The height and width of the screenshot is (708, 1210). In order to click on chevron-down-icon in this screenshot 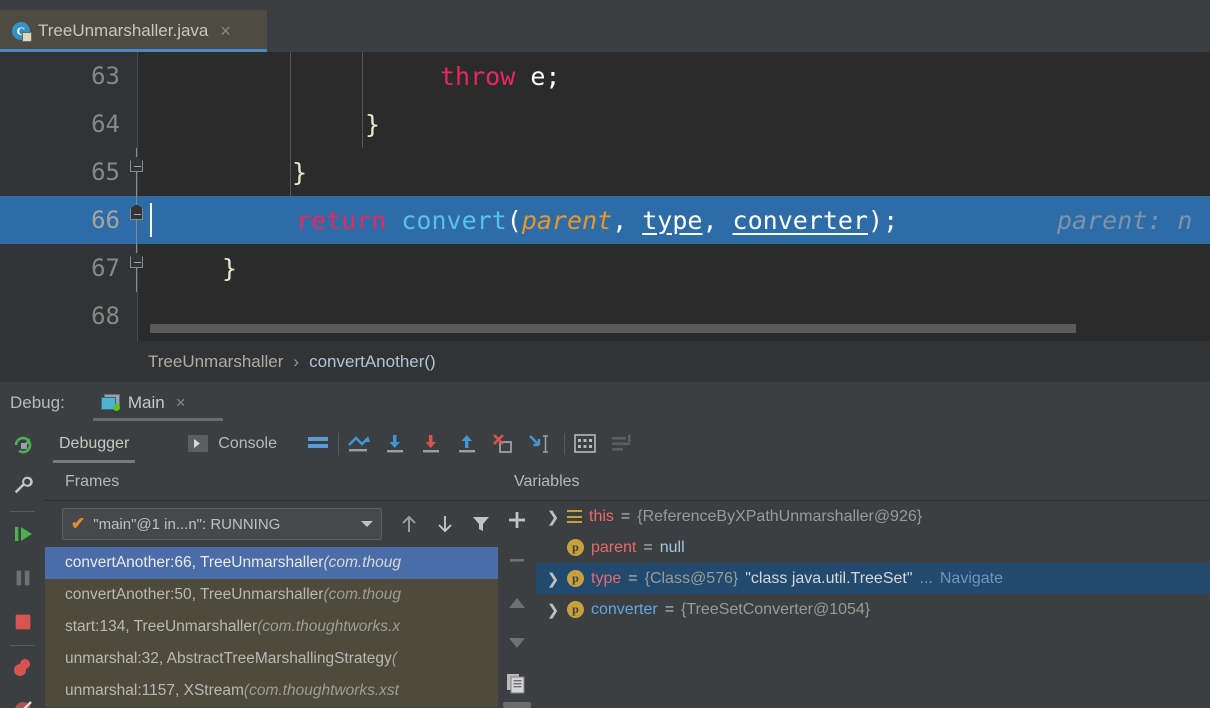, I will do `click(367, 524)`.